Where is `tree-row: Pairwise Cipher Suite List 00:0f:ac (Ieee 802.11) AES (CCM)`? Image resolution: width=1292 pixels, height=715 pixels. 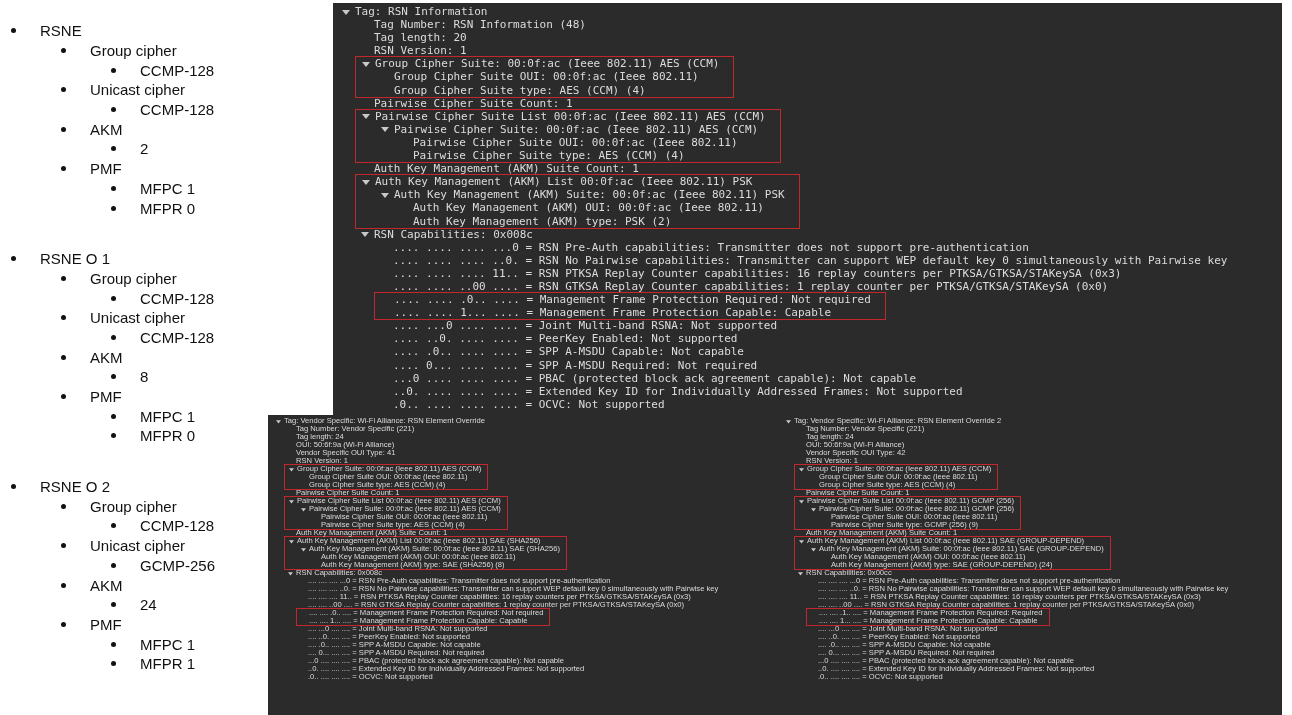 tree-row: Pairwise Cipher Suite List 00:0f:ac (Ieee 802.11) AES (CCM) is located at coordinates (561, 116).